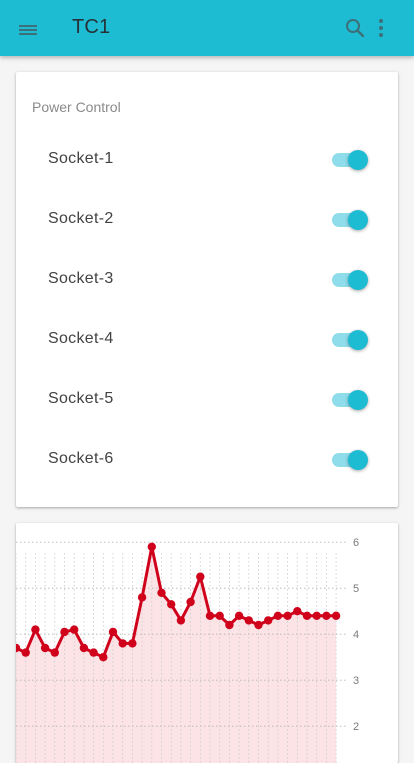 The width and height of the screenshot is (414, 763). I want to click on socket-1-toggle, so click(351, 160).